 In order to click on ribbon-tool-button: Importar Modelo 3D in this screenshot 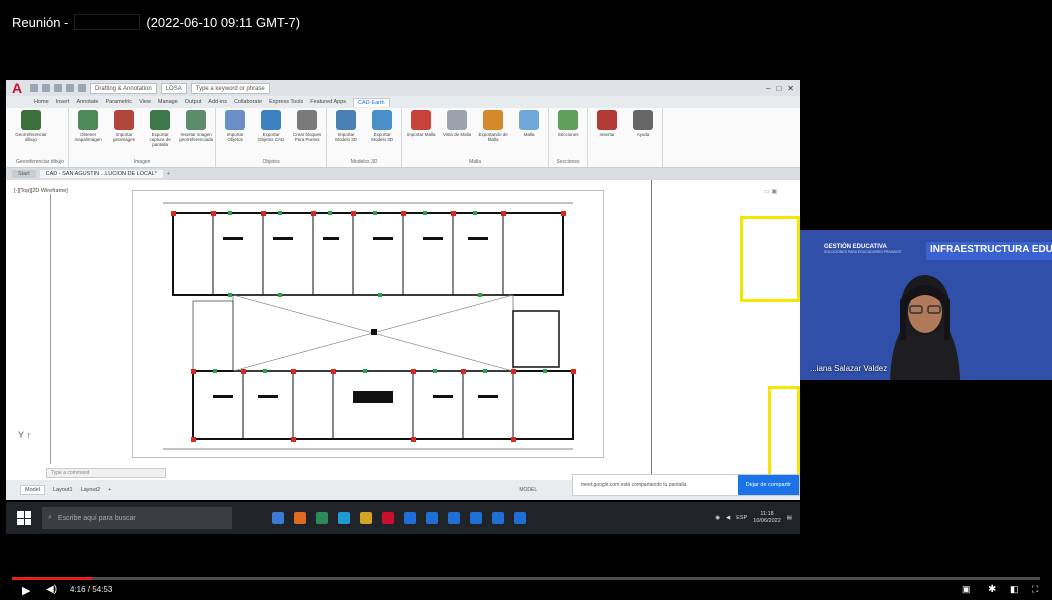, I will do `click(346, 134)`.